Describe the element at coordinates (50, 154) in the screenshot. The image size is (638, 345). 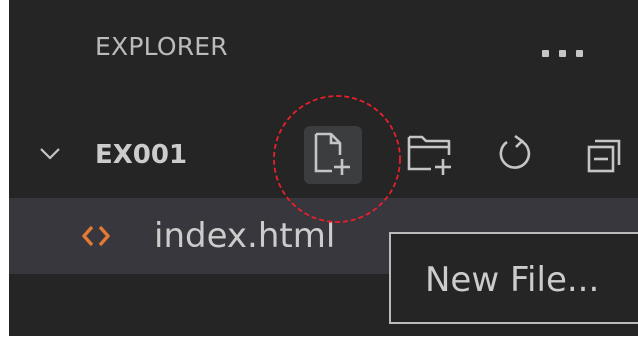
I see `chevron-down-icon` at that location.